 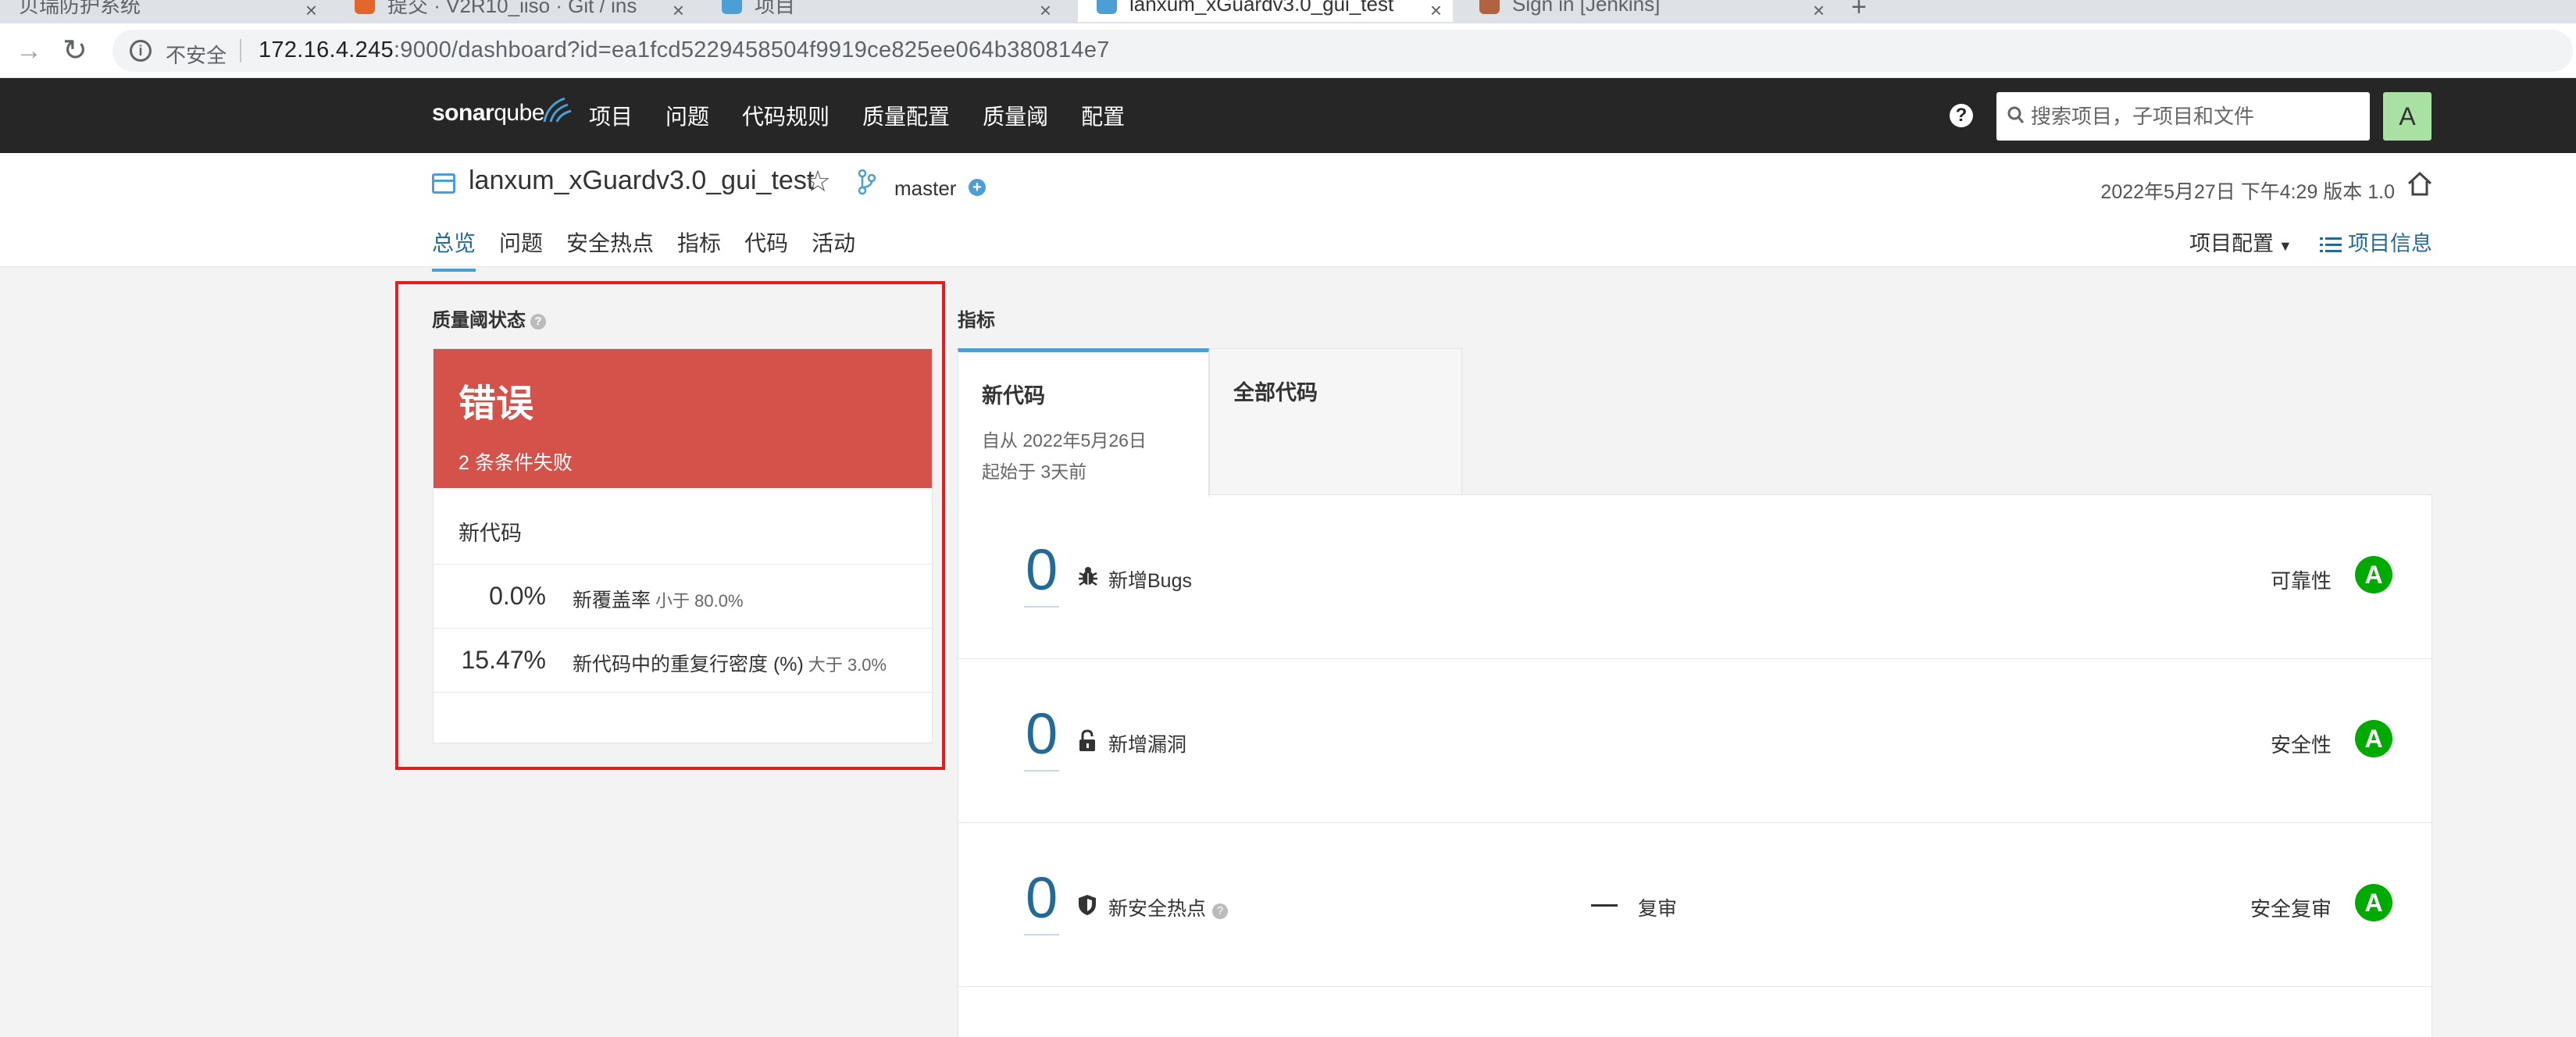 I want to click on review-rate-empty-dash, so click(x=1604, y=905).